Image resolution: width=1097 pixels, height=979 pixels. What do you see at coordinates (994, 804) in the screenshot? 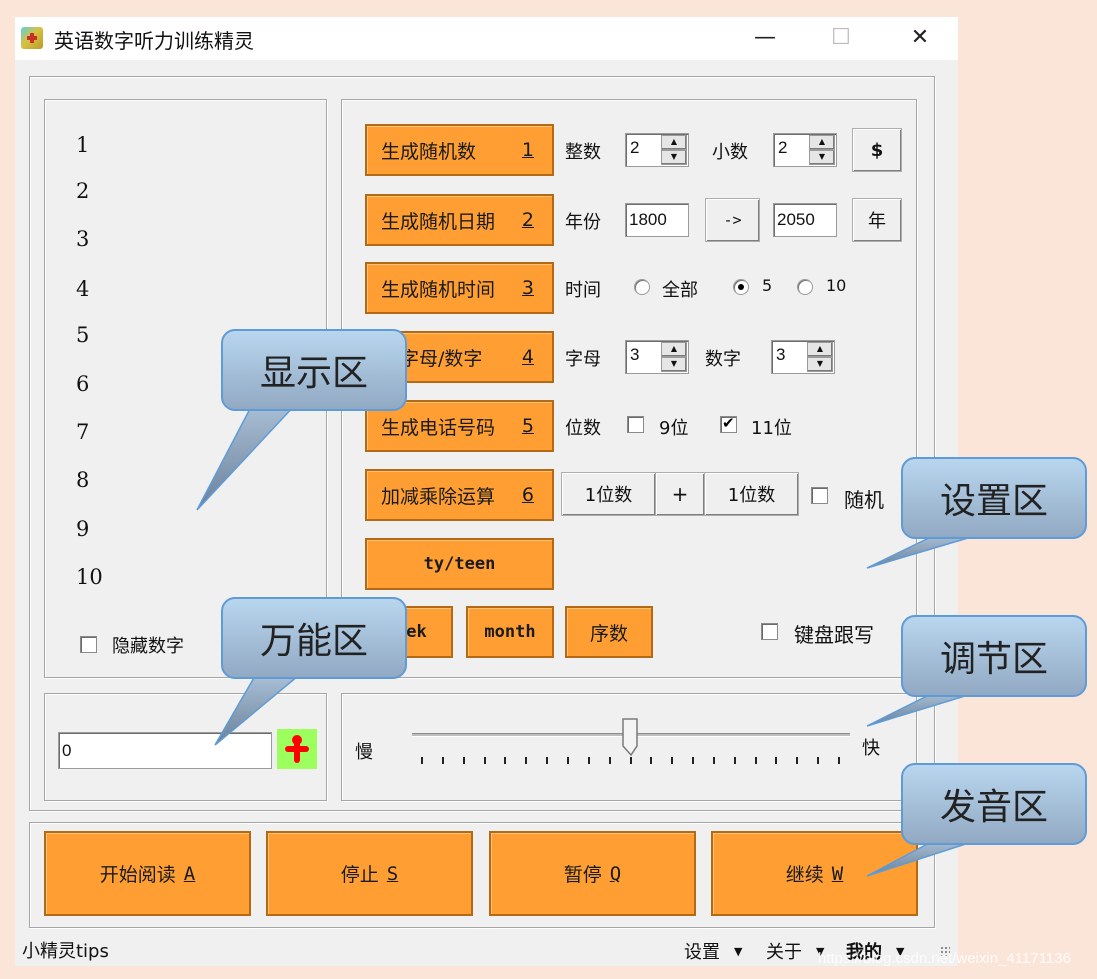
I see `callout-label: 发音区` at bounding box center [994, 804].